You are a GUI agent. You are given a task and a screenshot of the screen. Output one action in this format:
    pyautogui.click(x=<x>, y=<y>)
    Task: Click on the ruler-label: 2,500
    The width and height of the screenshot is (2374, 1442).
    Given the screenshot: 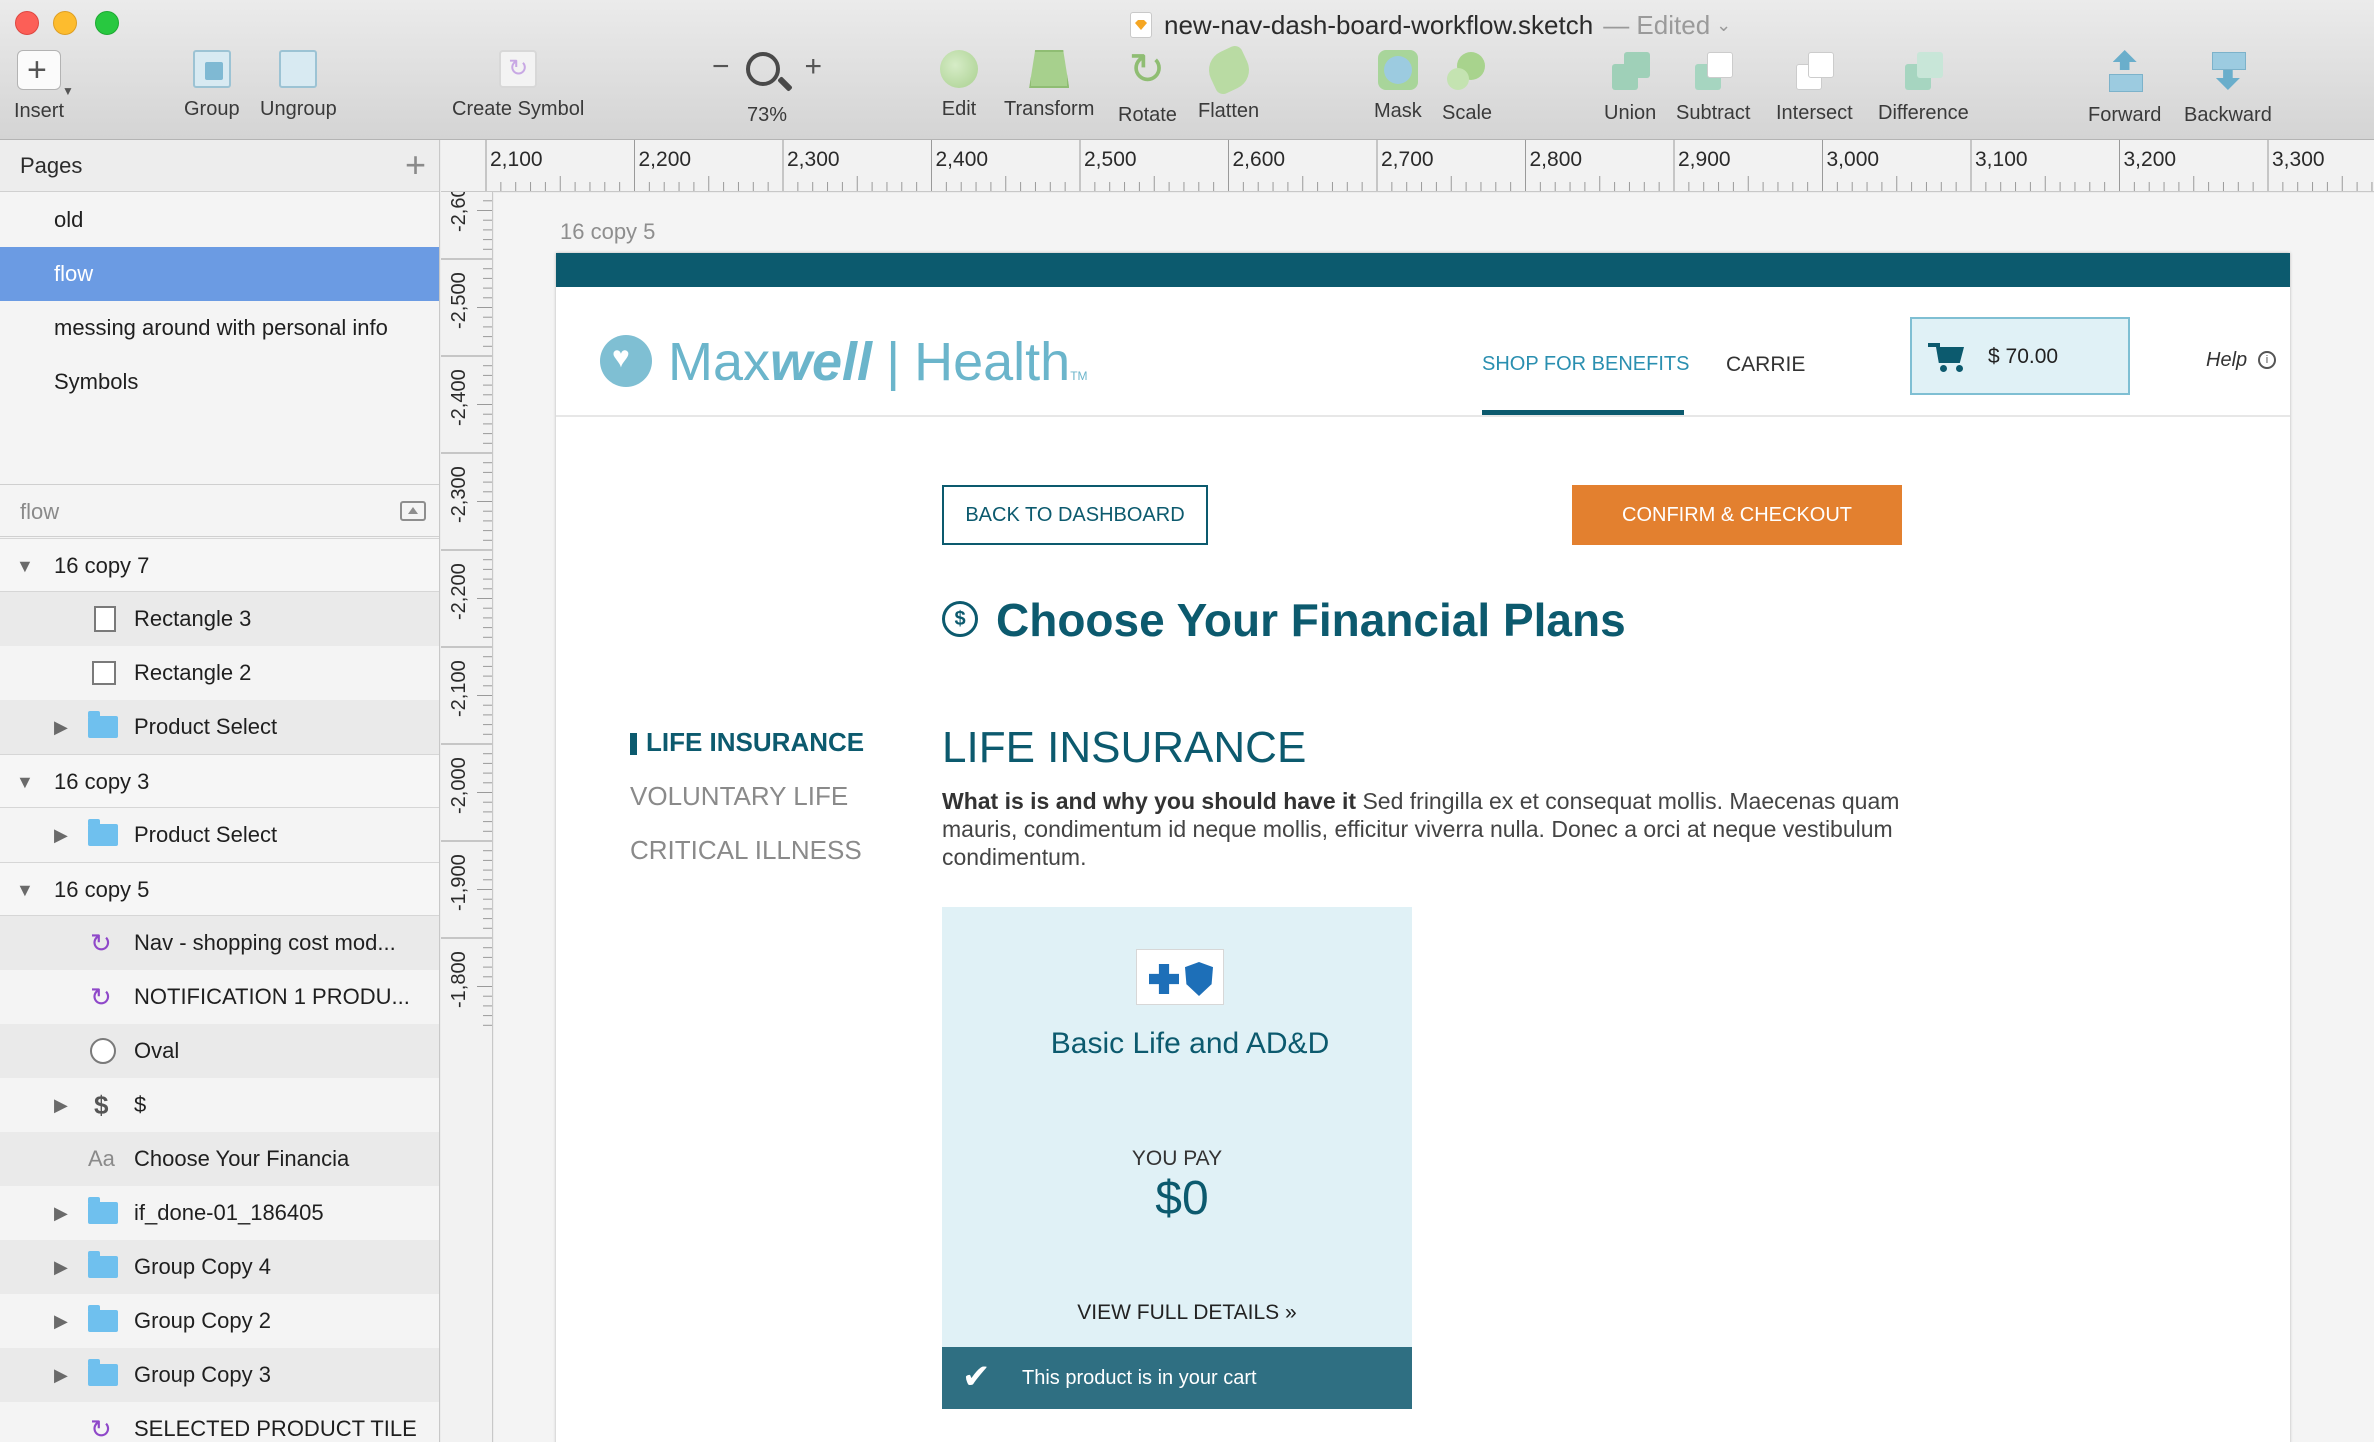 What is the action you would take?
    pyautogui.click(x=1110, y=159)
    